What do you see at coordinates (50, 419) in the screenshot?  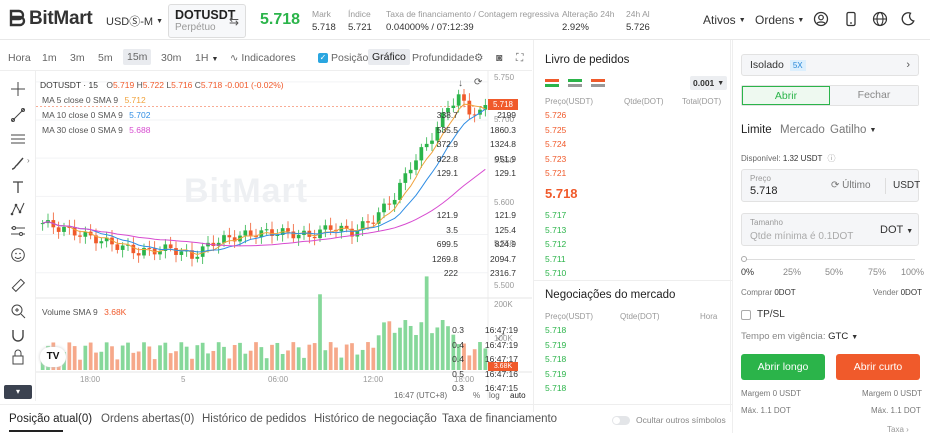 I see `tab-positions: Posição atual(0)` at bounding box center [50, 419].